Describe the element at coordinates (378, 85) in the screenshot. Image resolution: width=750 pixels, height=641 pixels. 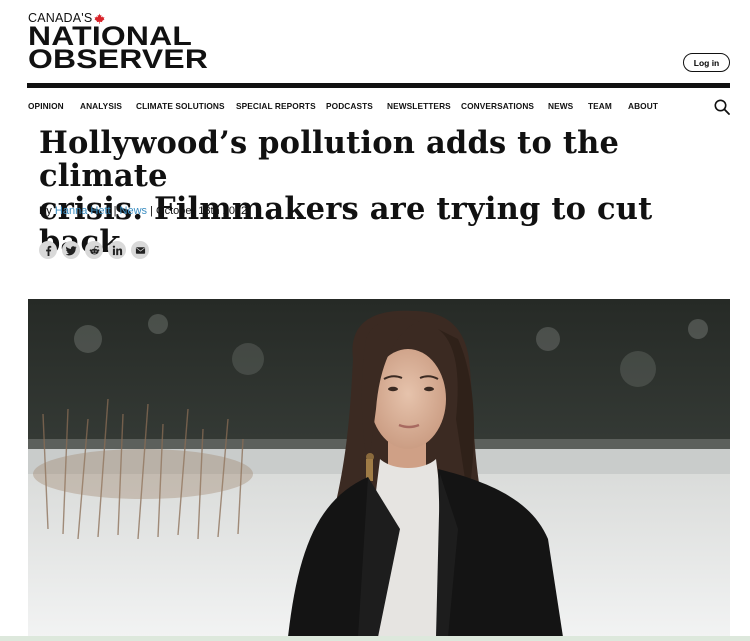
I see `header-divider` at that location.